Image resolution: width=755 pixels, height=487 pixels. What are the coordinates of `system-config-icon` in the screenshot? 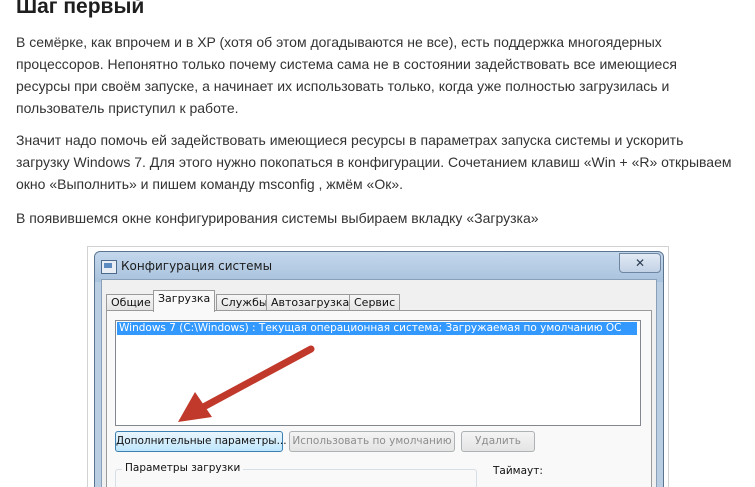 It's located at (109, 267).